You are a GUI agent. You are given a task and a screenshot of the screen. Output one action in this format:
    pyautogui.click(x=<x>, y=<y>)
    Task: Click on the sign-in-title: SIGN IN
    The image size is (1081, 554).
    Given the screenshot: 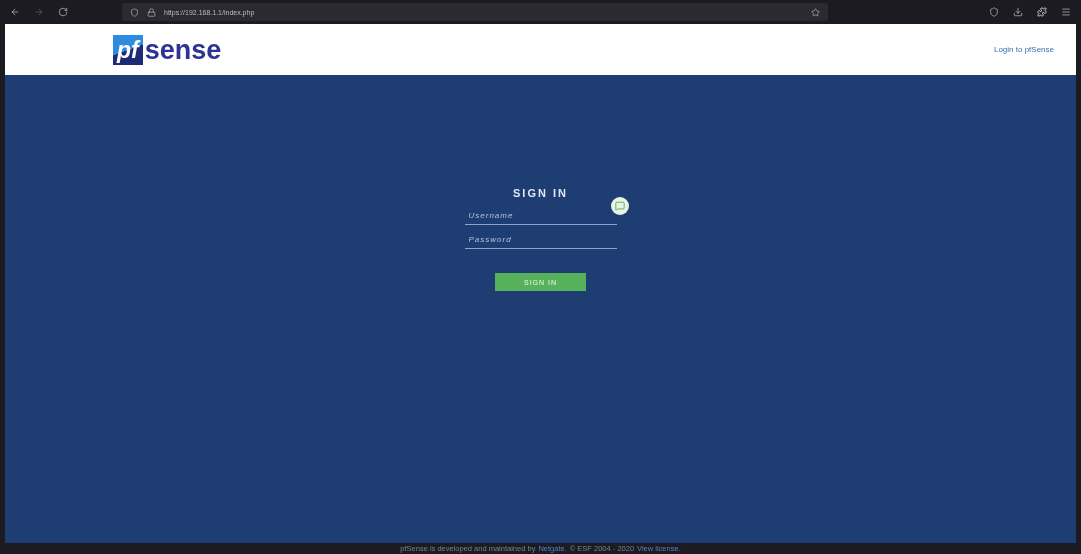 What is the action you would take?
    pyautogui.click(x=540, y=193)
    